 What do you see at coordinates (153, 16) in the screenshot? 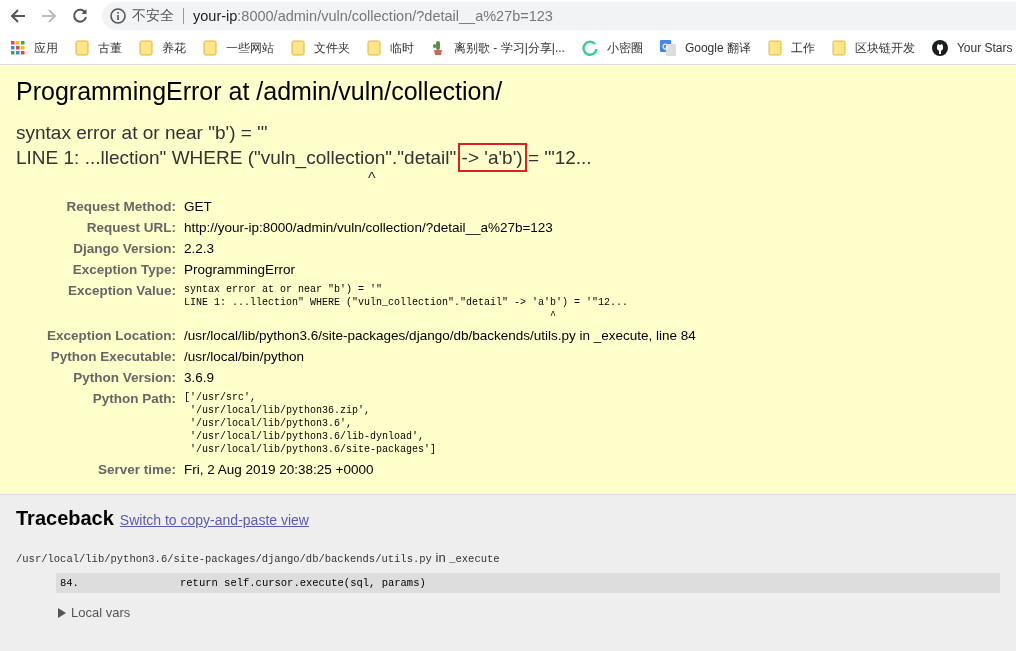
I see `security-label: 不安全` at bounding box center [153, 16].